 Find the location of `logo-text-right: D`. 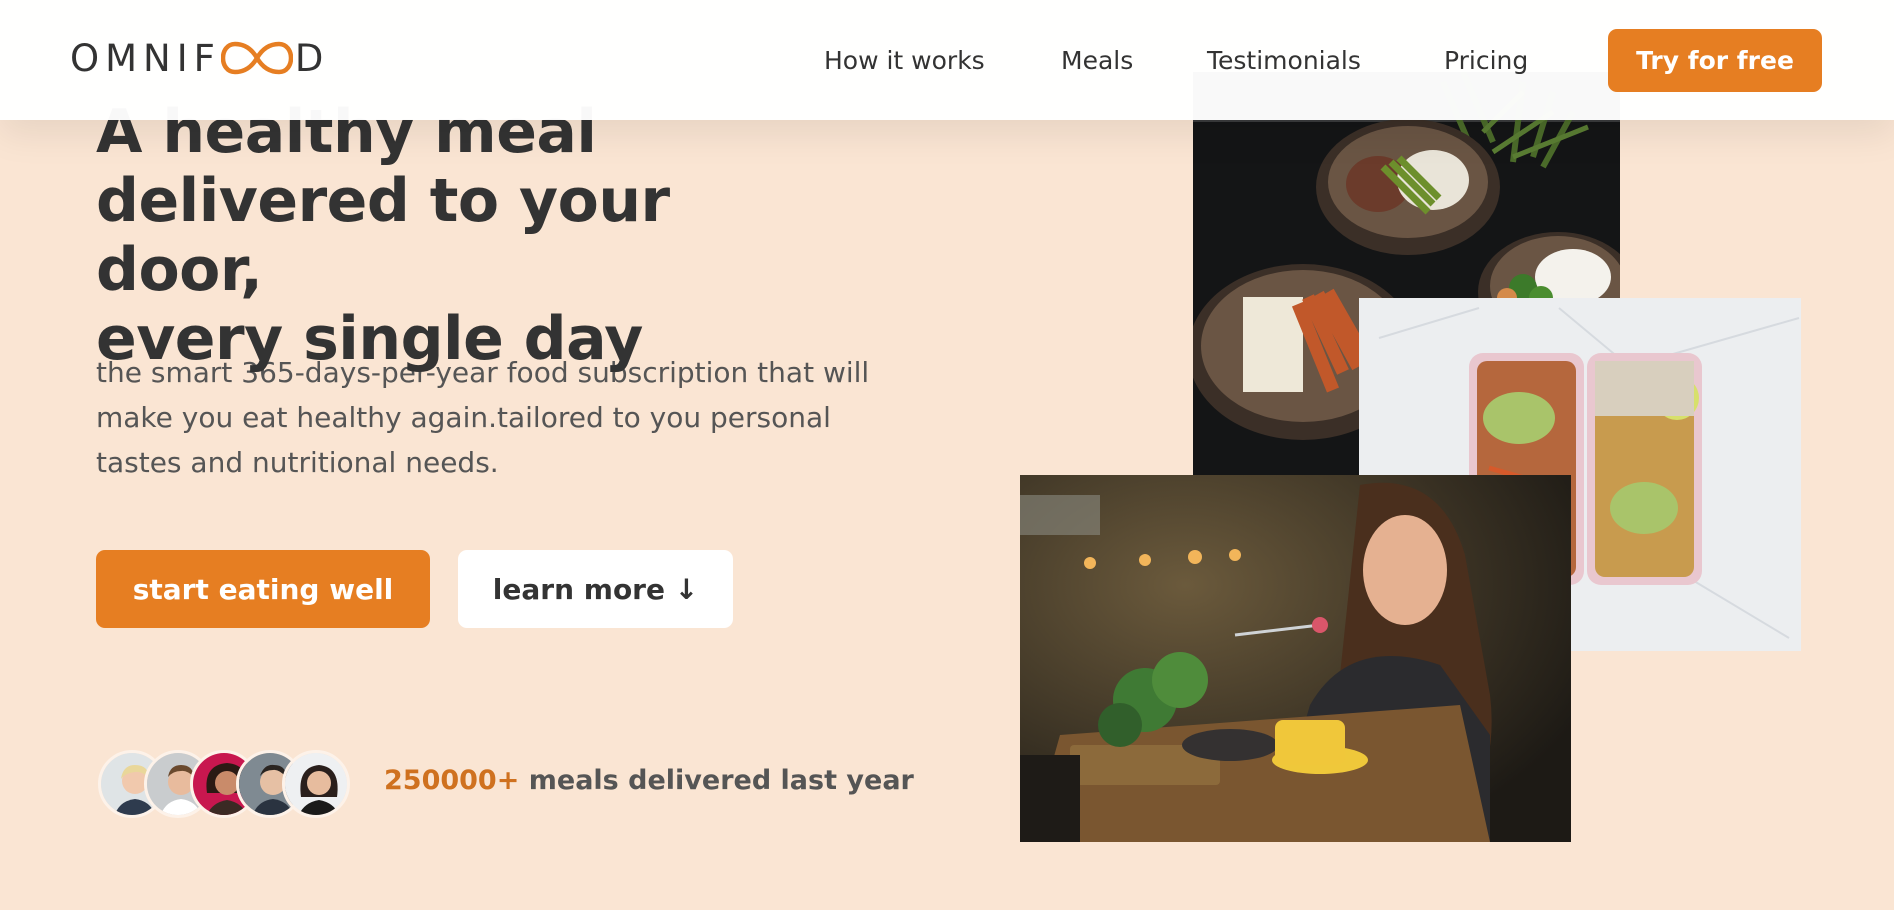

logo-text-right: D is located at coordinates (312, 58).